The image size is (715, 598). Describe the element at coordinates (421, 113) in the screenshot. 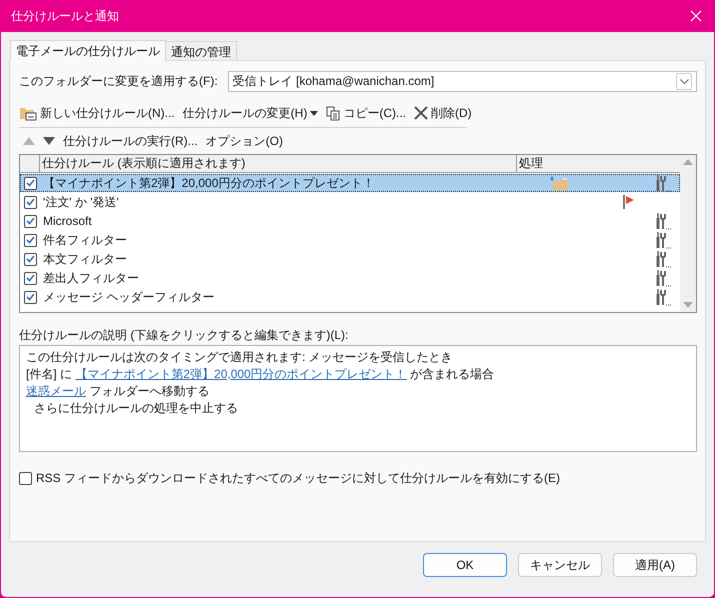

I see `delete-icon` at that location.